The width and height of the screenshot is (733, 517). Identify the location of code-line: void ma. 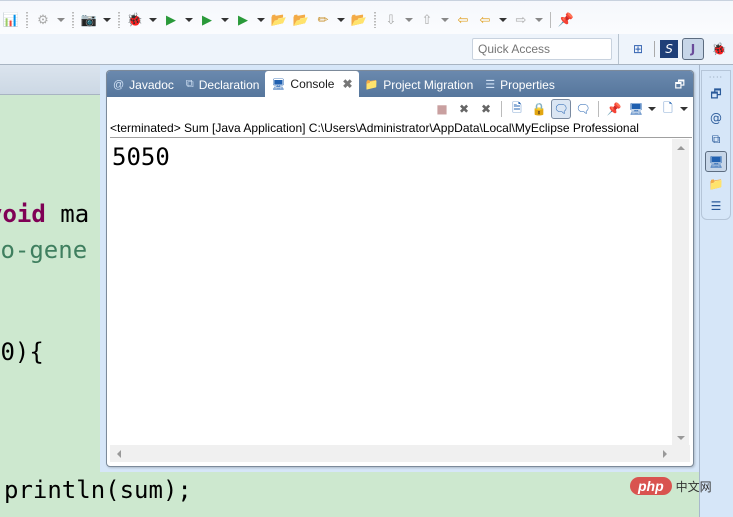
(44, 214).